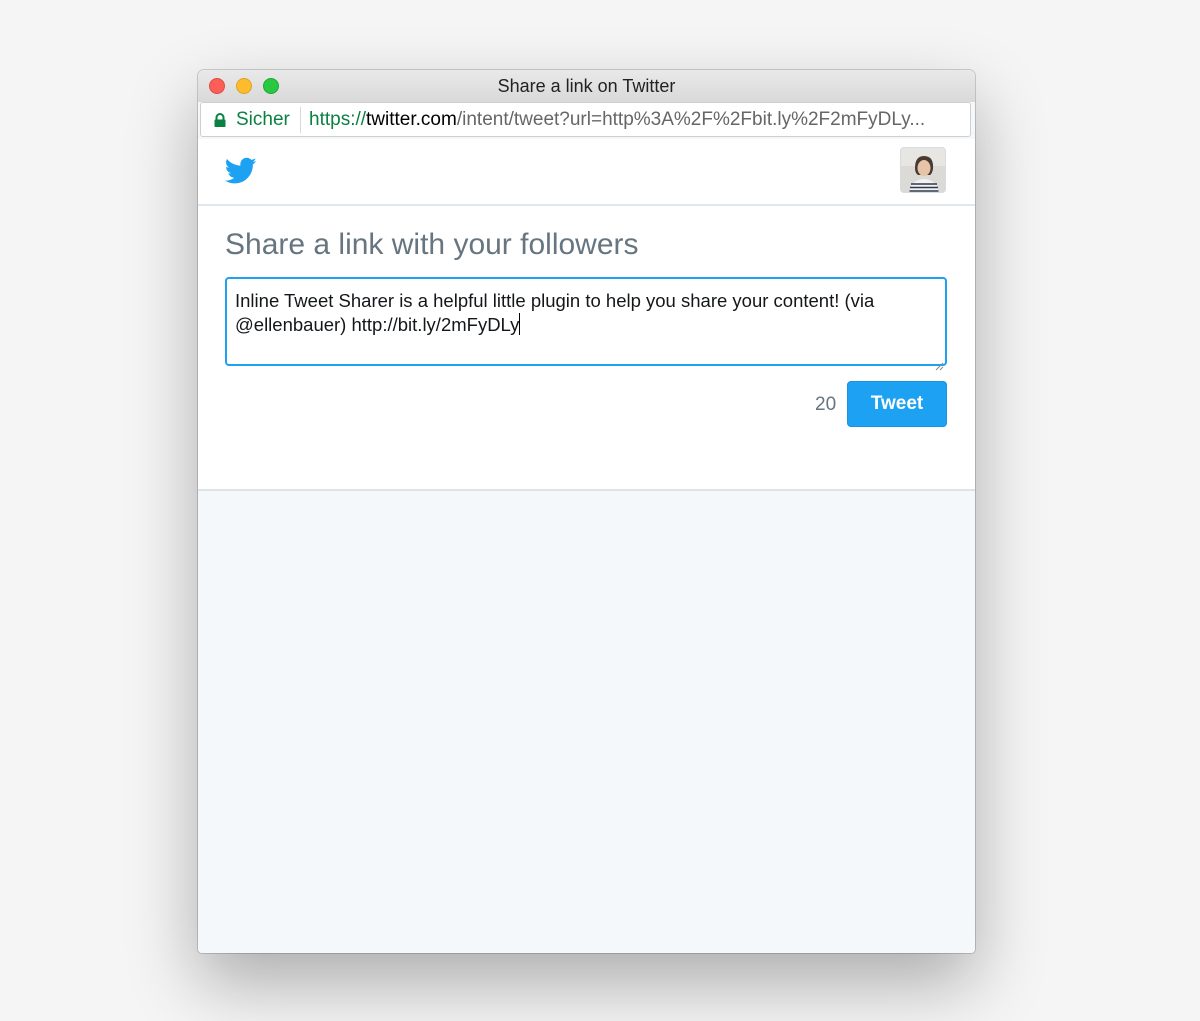 Image resolution: width=1200 pixels, height=1021 pixels. I want to click on page-title: Share a link with your followers, so click(432, 244).